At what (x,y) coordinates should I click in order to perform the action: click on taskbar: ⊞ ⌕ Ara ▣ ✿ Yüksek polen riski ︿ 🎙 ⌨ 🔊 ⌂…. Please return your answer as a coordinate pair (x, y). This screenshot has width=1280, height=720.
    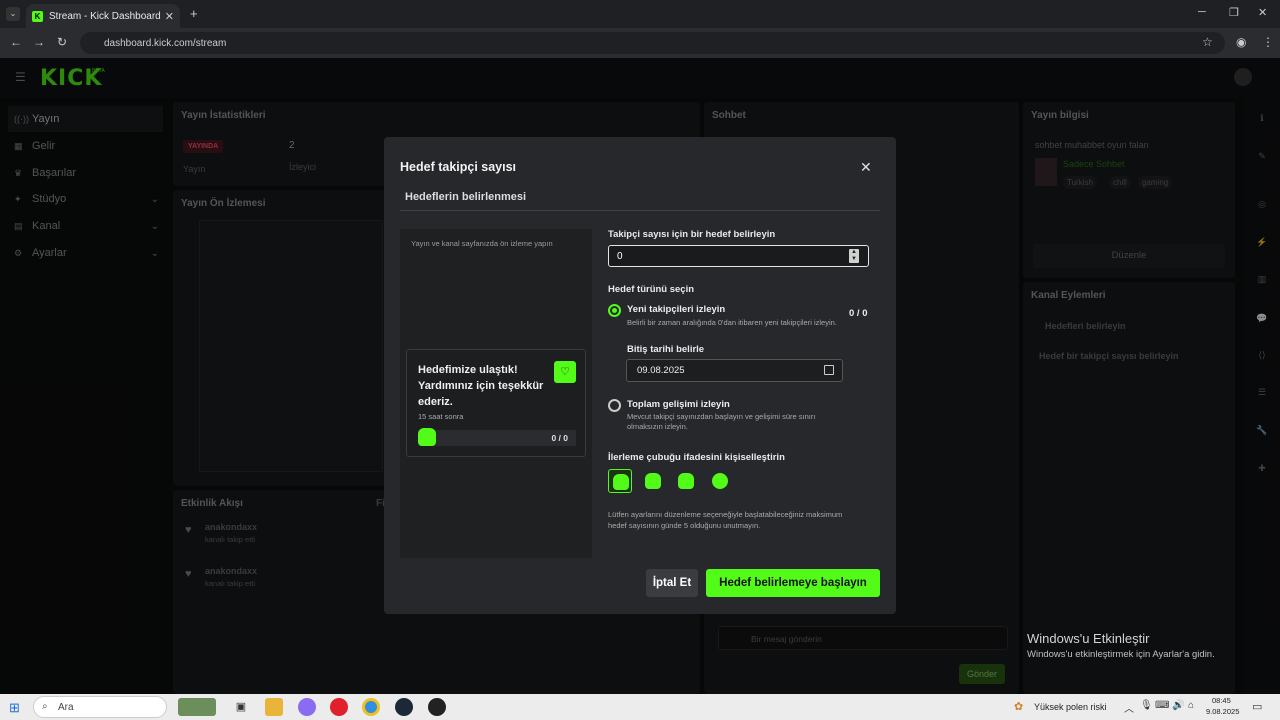
    Looking at the image, I should click on (640, 707).